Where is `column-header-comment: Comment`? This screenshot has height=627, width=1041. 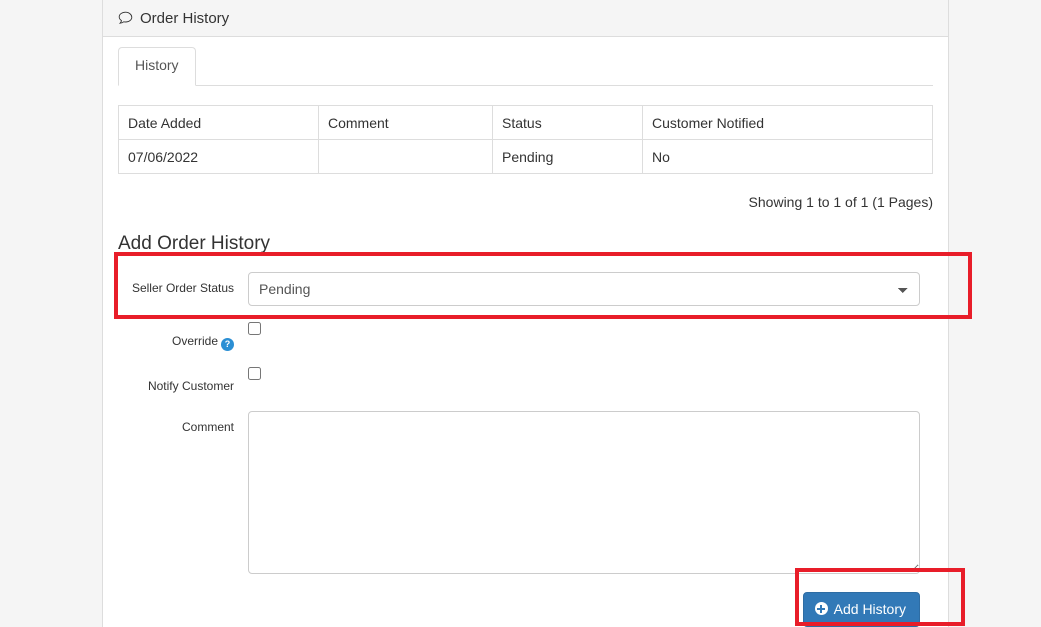
column-header-comment: Comment is located at coordinates (405, 122).